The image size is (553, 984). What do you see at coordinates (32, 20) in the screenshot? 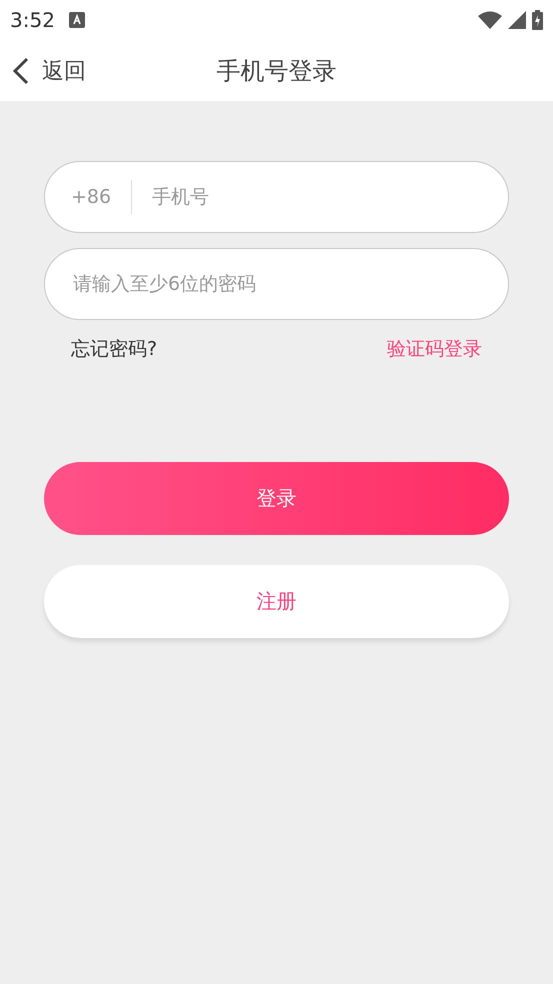
I see `status-time: 3:52` at bounding box center [32, 20].